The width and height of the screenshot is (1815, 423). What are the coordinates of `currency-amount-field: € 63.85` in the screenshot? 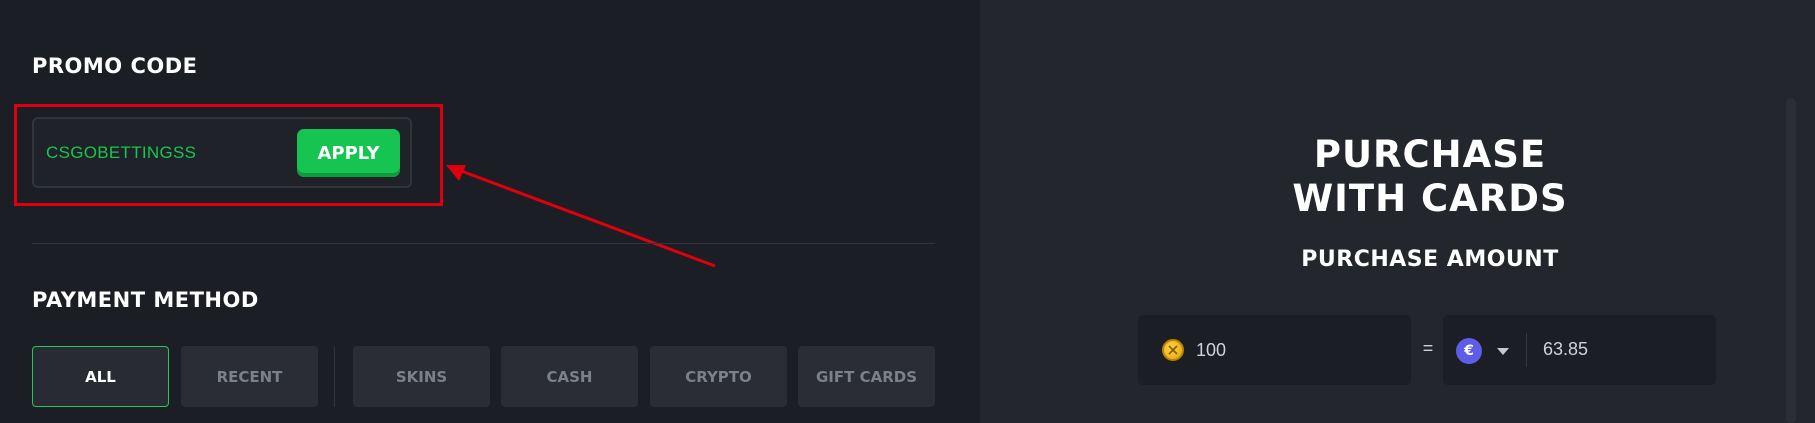 It's located at (1579, 350).